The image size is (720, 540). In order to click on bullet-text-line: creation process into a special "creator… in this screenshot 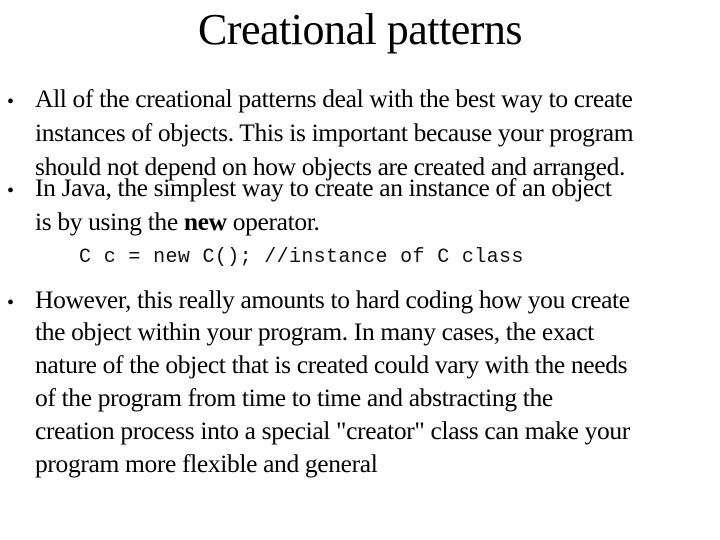, I will do `click(332, 430)`.